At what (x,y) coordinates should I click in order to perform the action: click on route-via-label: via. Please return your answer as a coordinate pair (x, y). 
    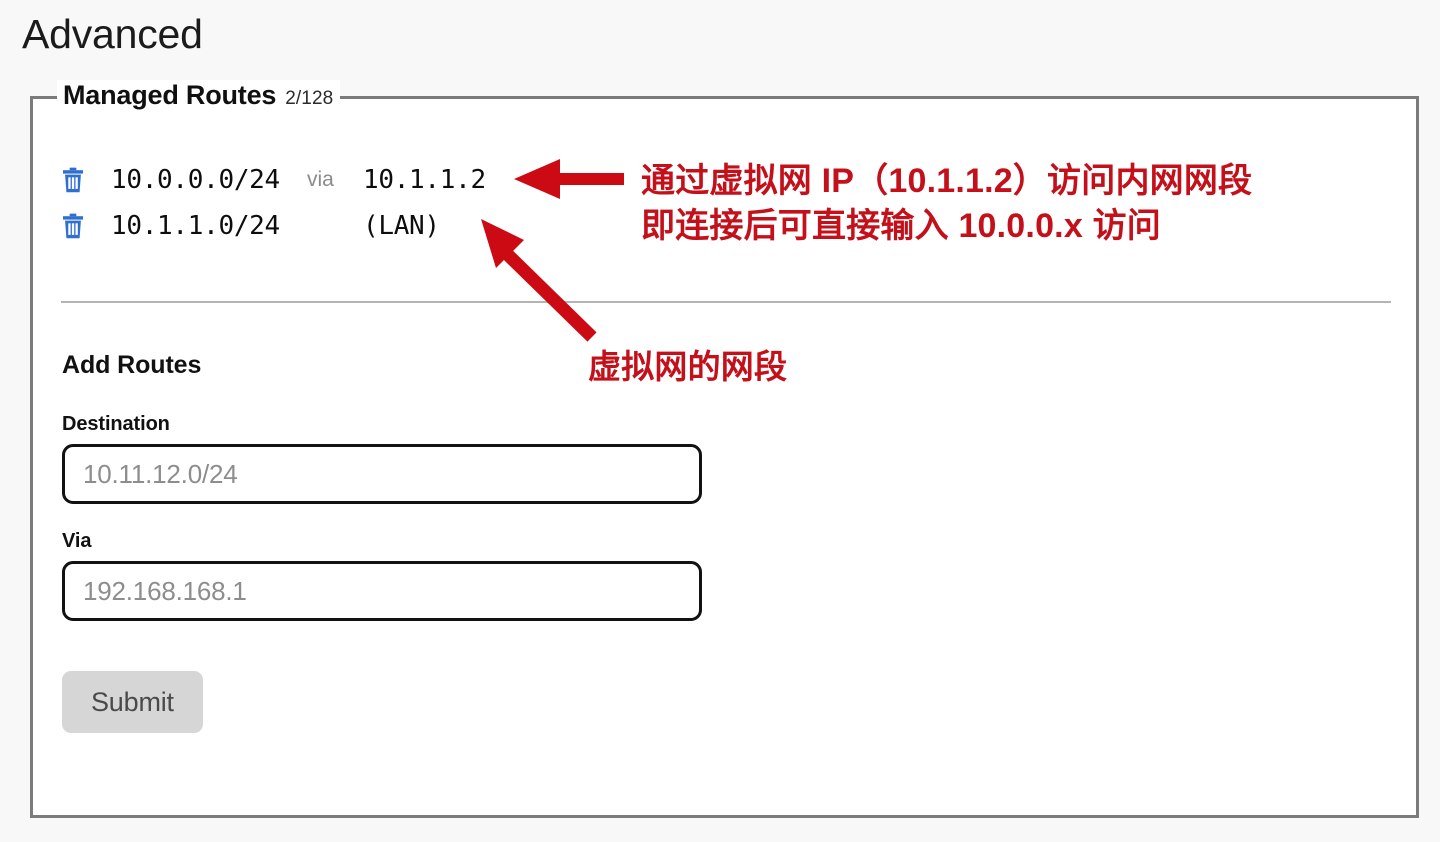
    Looking at the image, I should click on (320, 179).